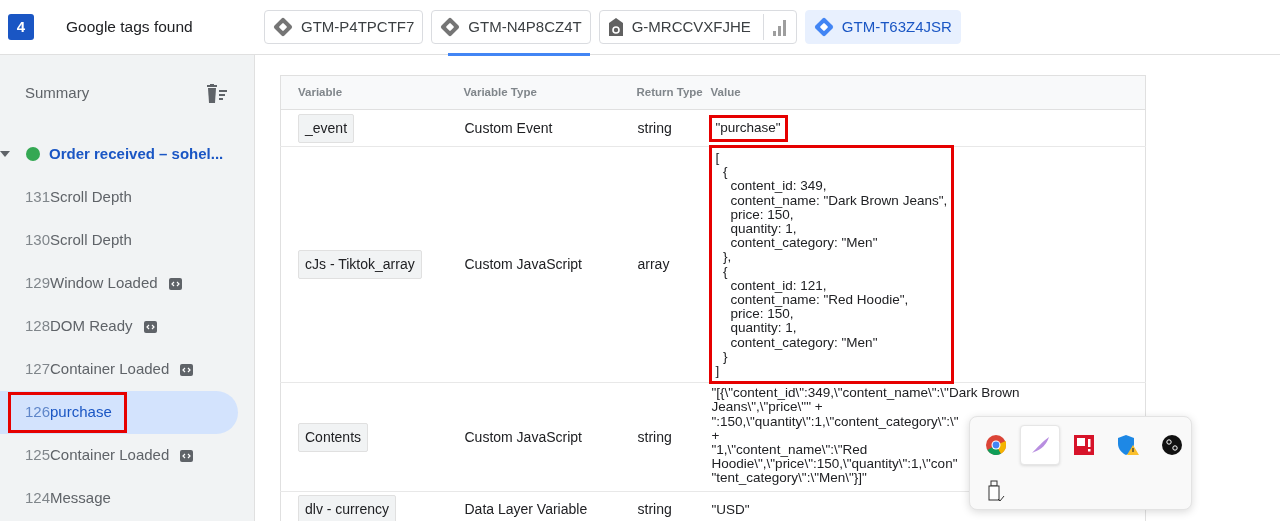 The width and height of the screenshot is (1280, 521). I want to click on tag-tab: G-MRCCVXFJHE, so click(697, 27).